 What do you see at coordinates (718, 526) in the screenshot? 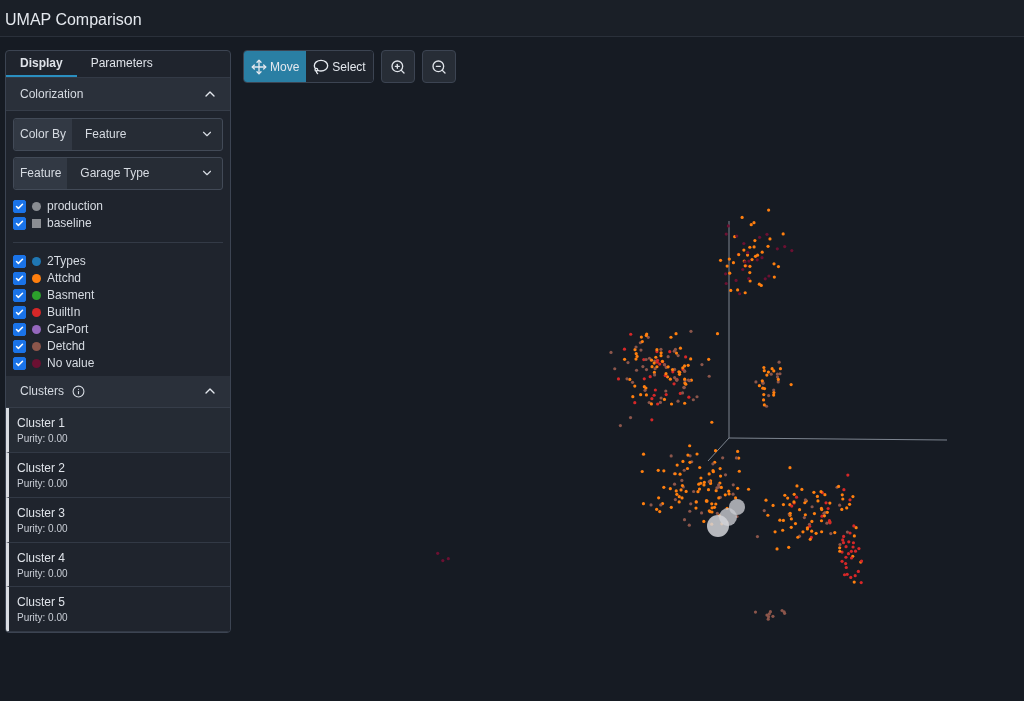
I see `cluster-sphere` at bounding box center [718, 526].